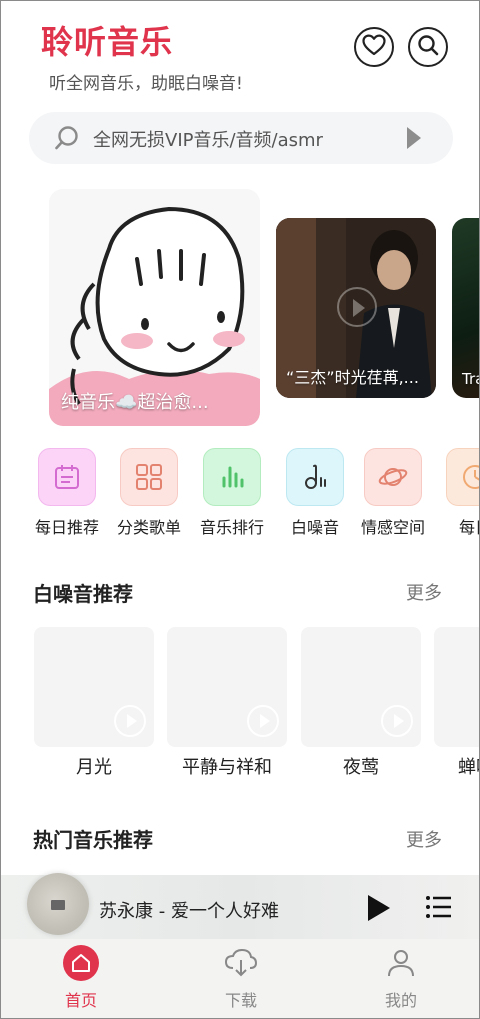 This screenshot has width=480, height=1019. I want to click on cloud-download-icon, so click(241, 963).